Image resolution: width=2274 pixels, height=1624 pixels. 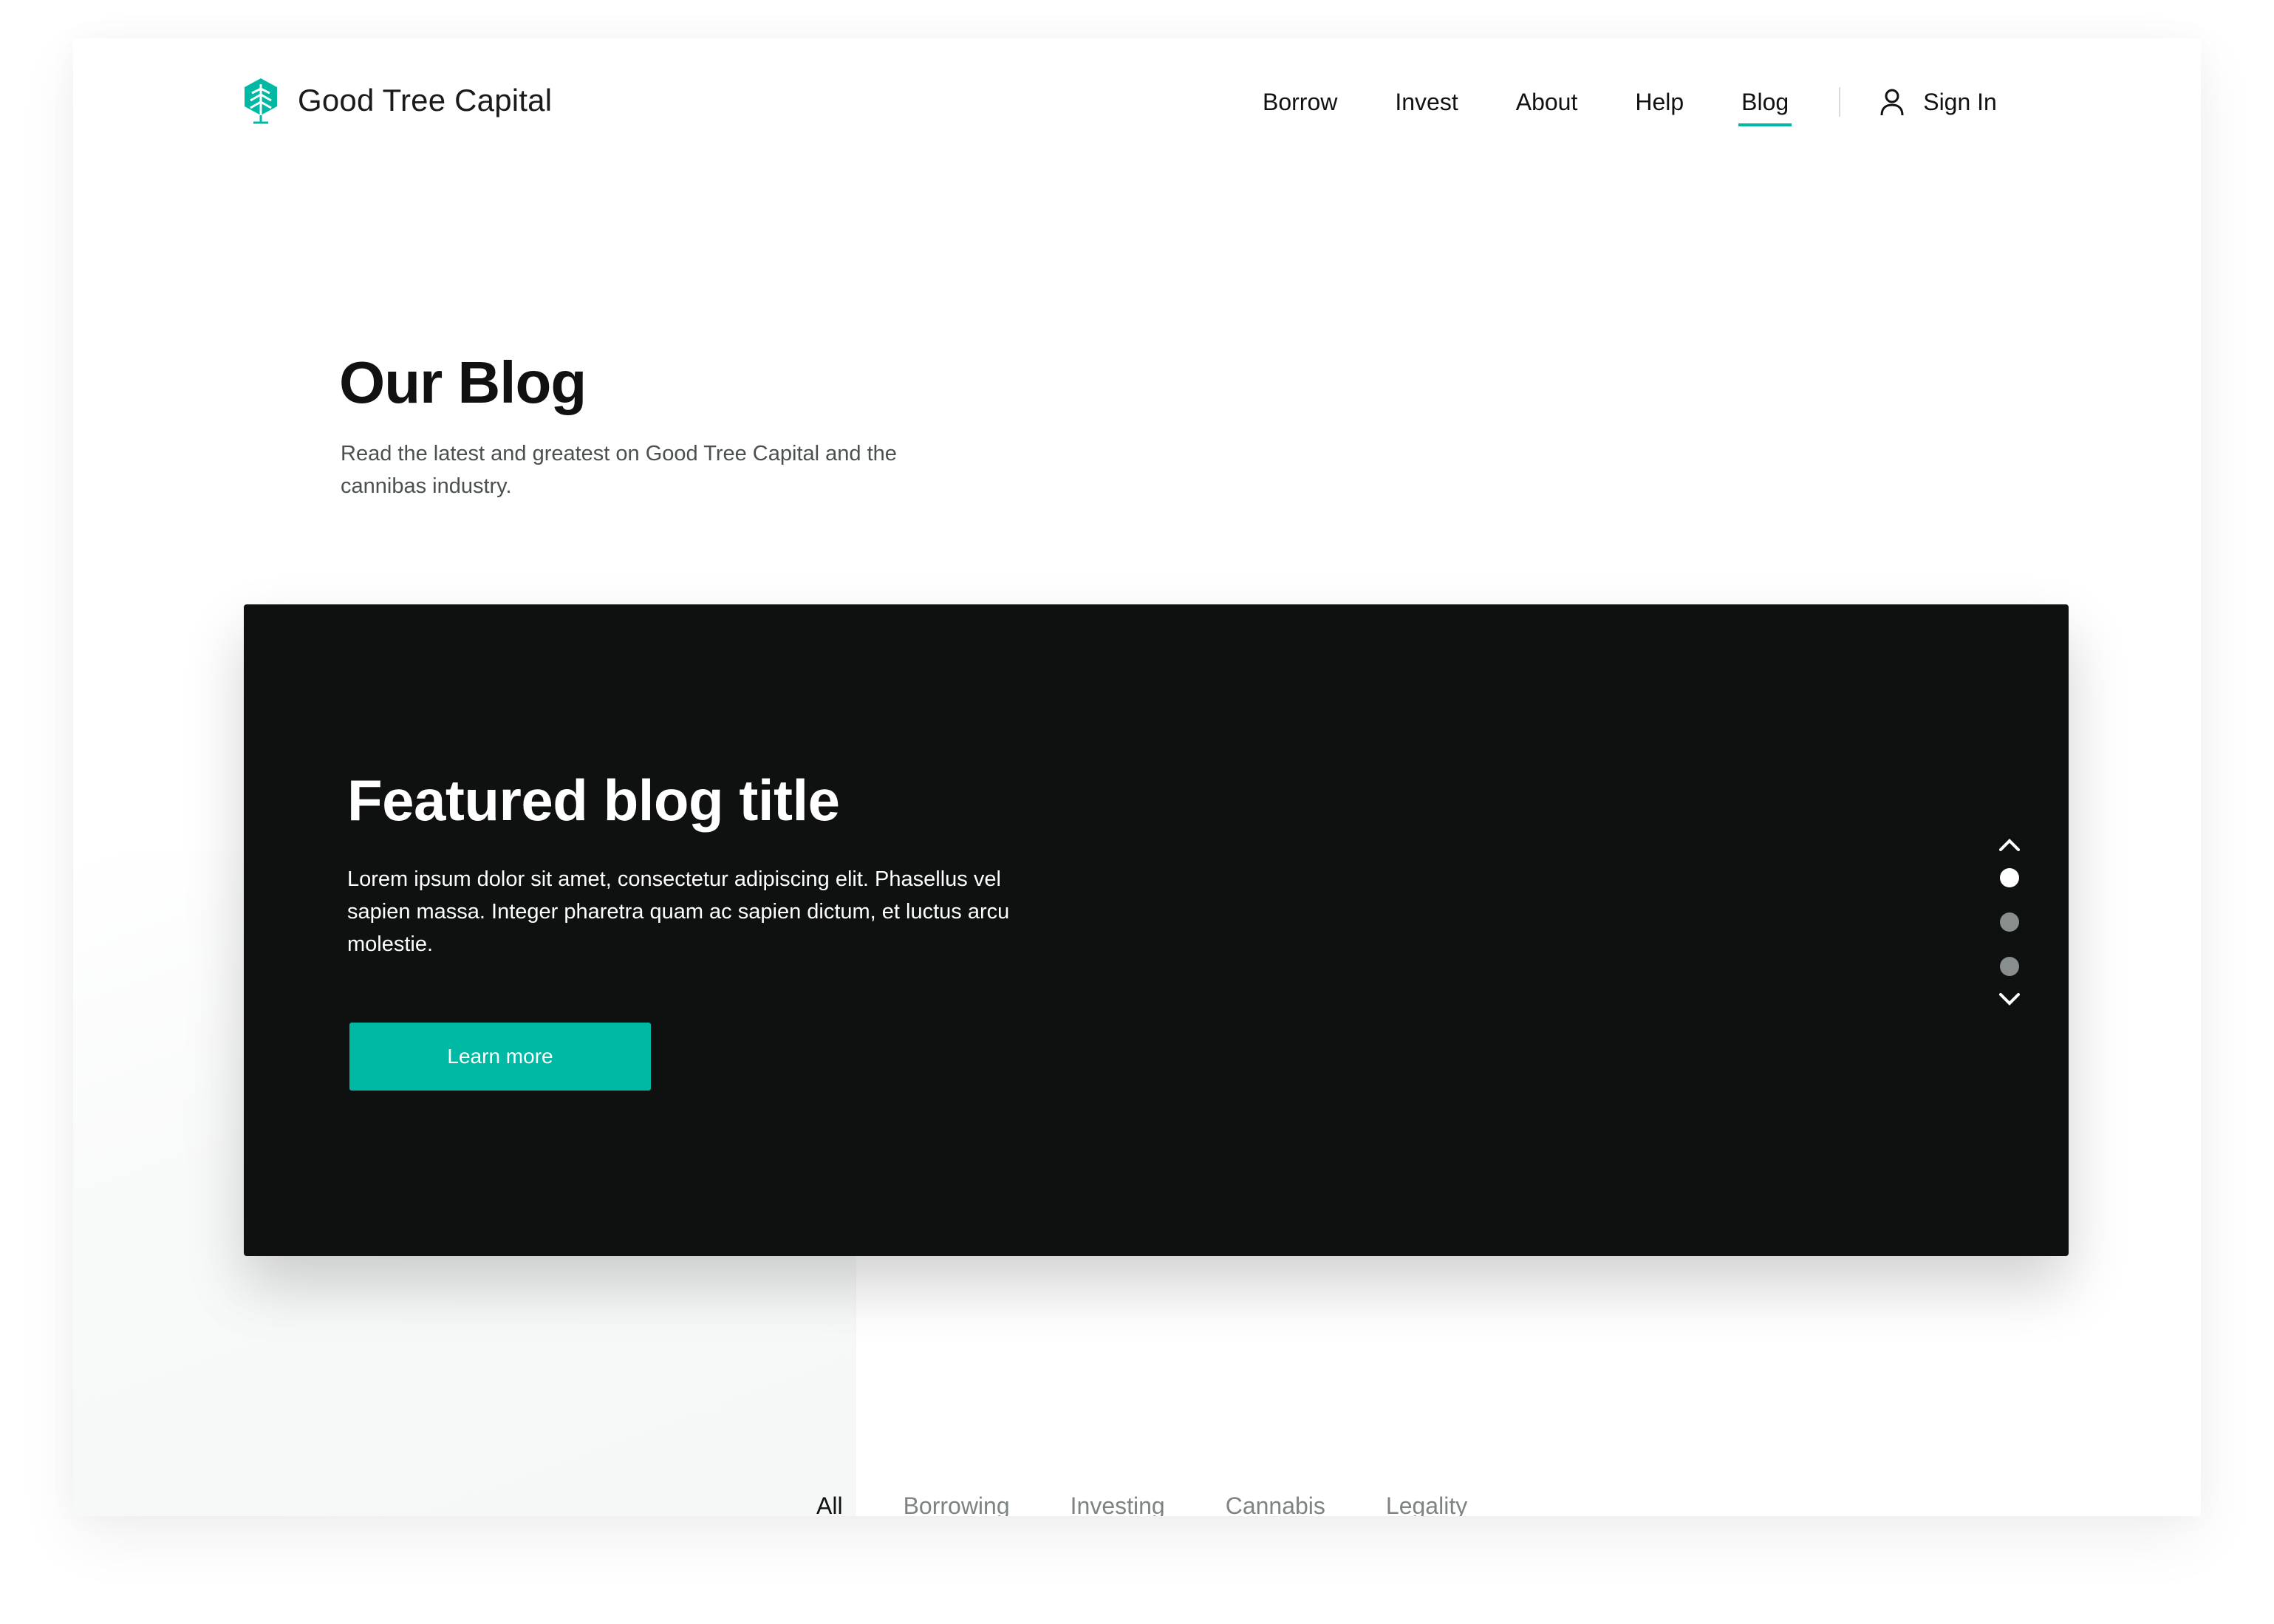 What do you see at coordinates (500, 1057) in the screenshot?
I see `learn-more-button: Learn more` at bounding box center [500, 1057].